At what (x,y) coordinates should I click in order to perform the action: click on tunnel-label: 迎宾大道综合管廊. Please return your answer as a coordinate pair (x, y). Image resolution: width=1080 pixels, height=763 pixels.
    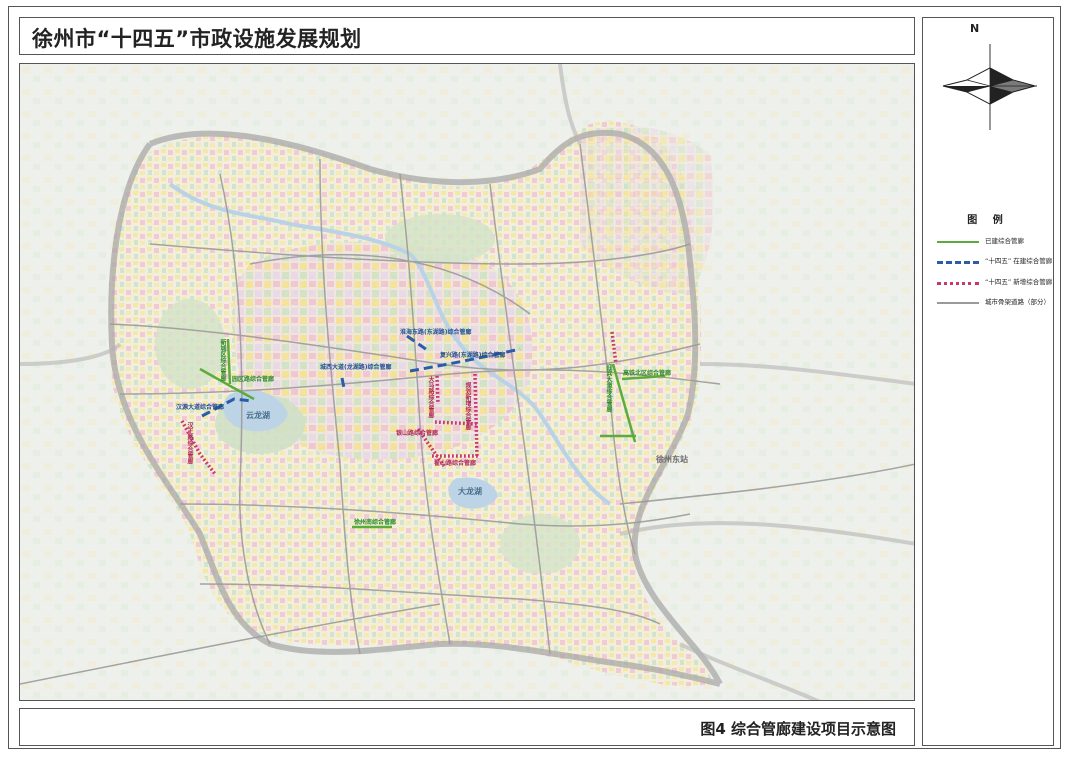
    Looking at the image, I should click on (608, 388).